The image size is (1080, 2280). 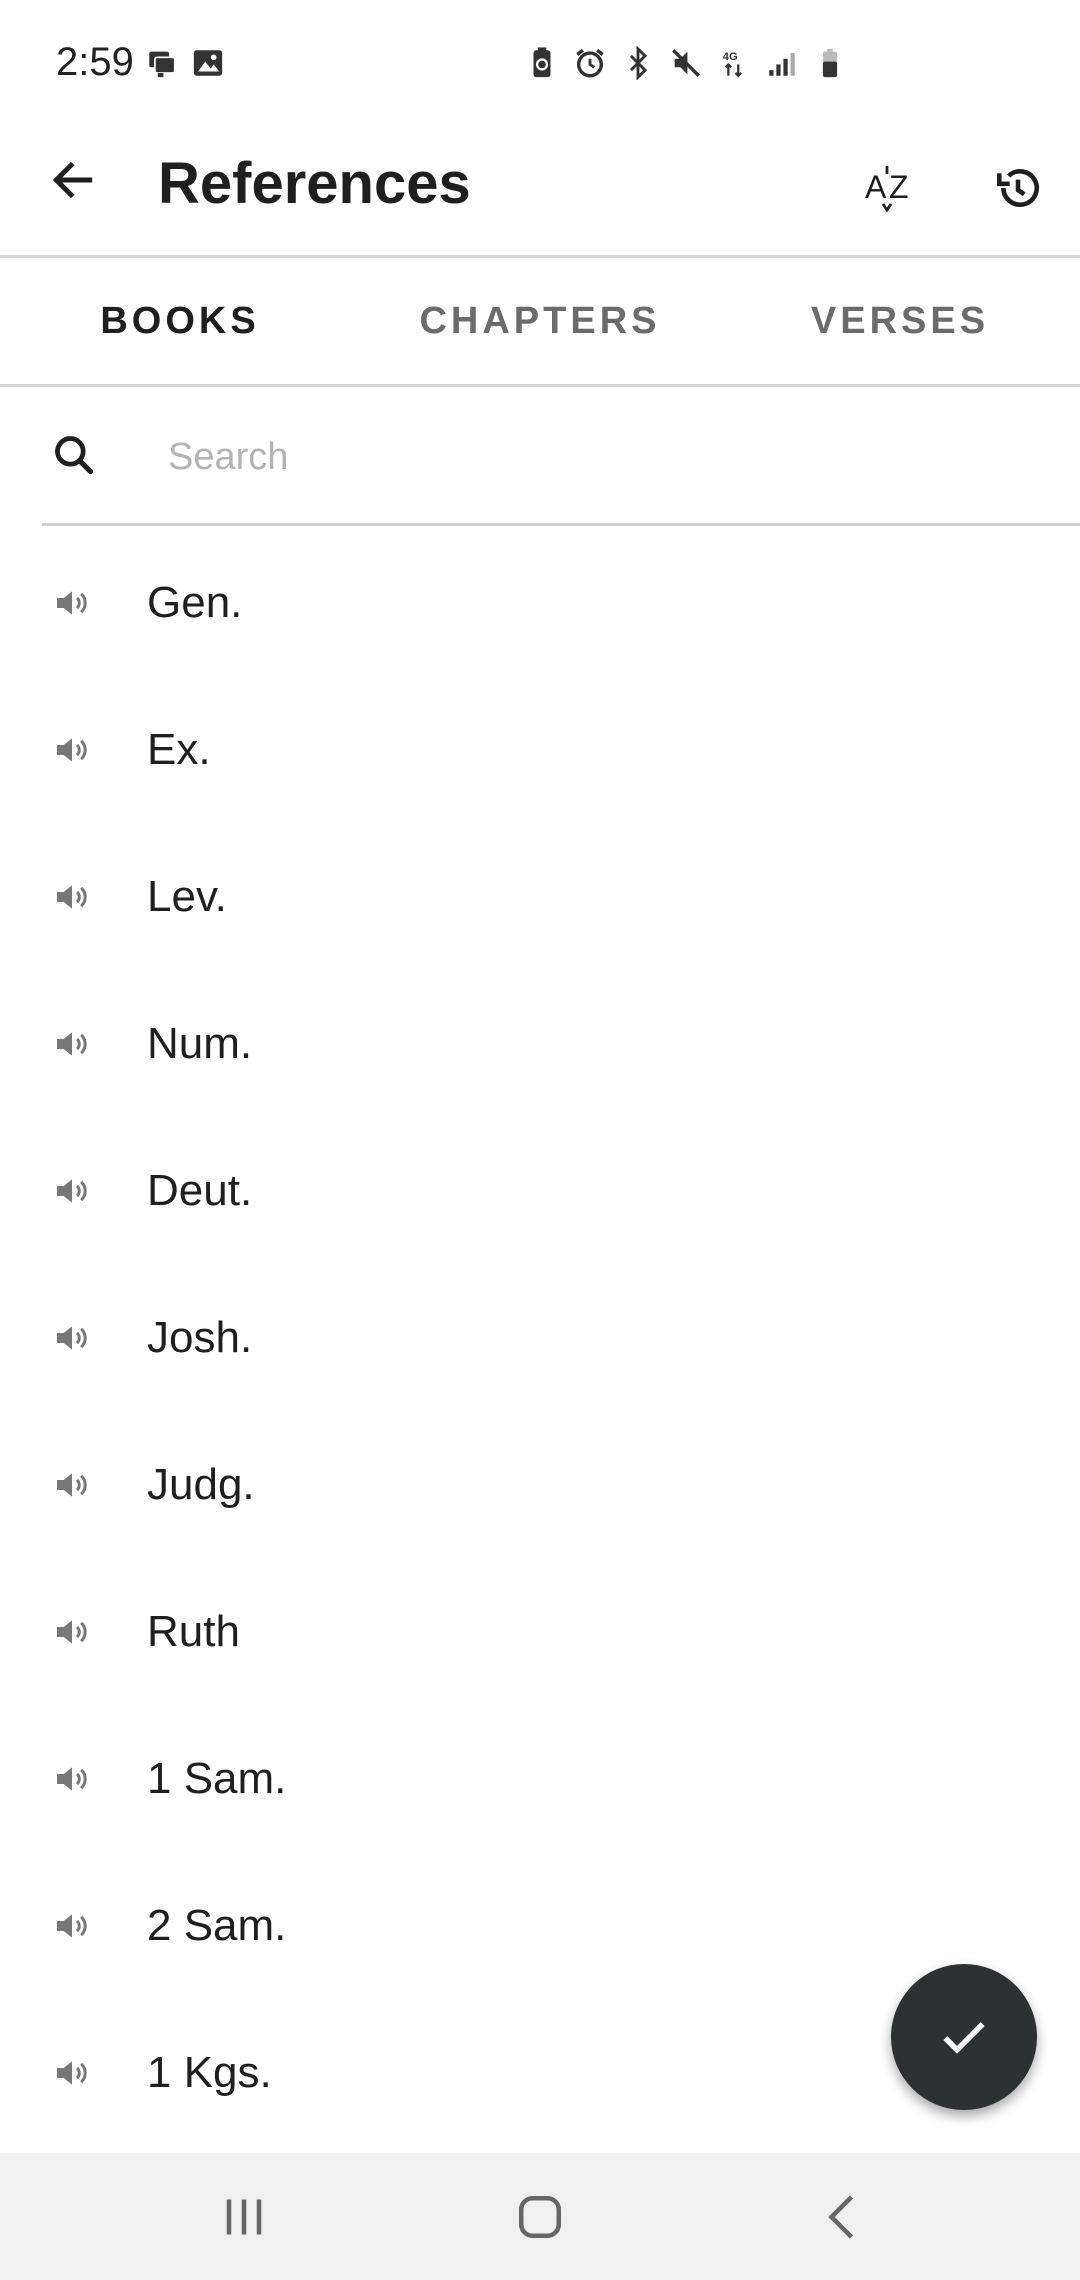 I want to click on book-label: Num., so click(x=200, y=1043).